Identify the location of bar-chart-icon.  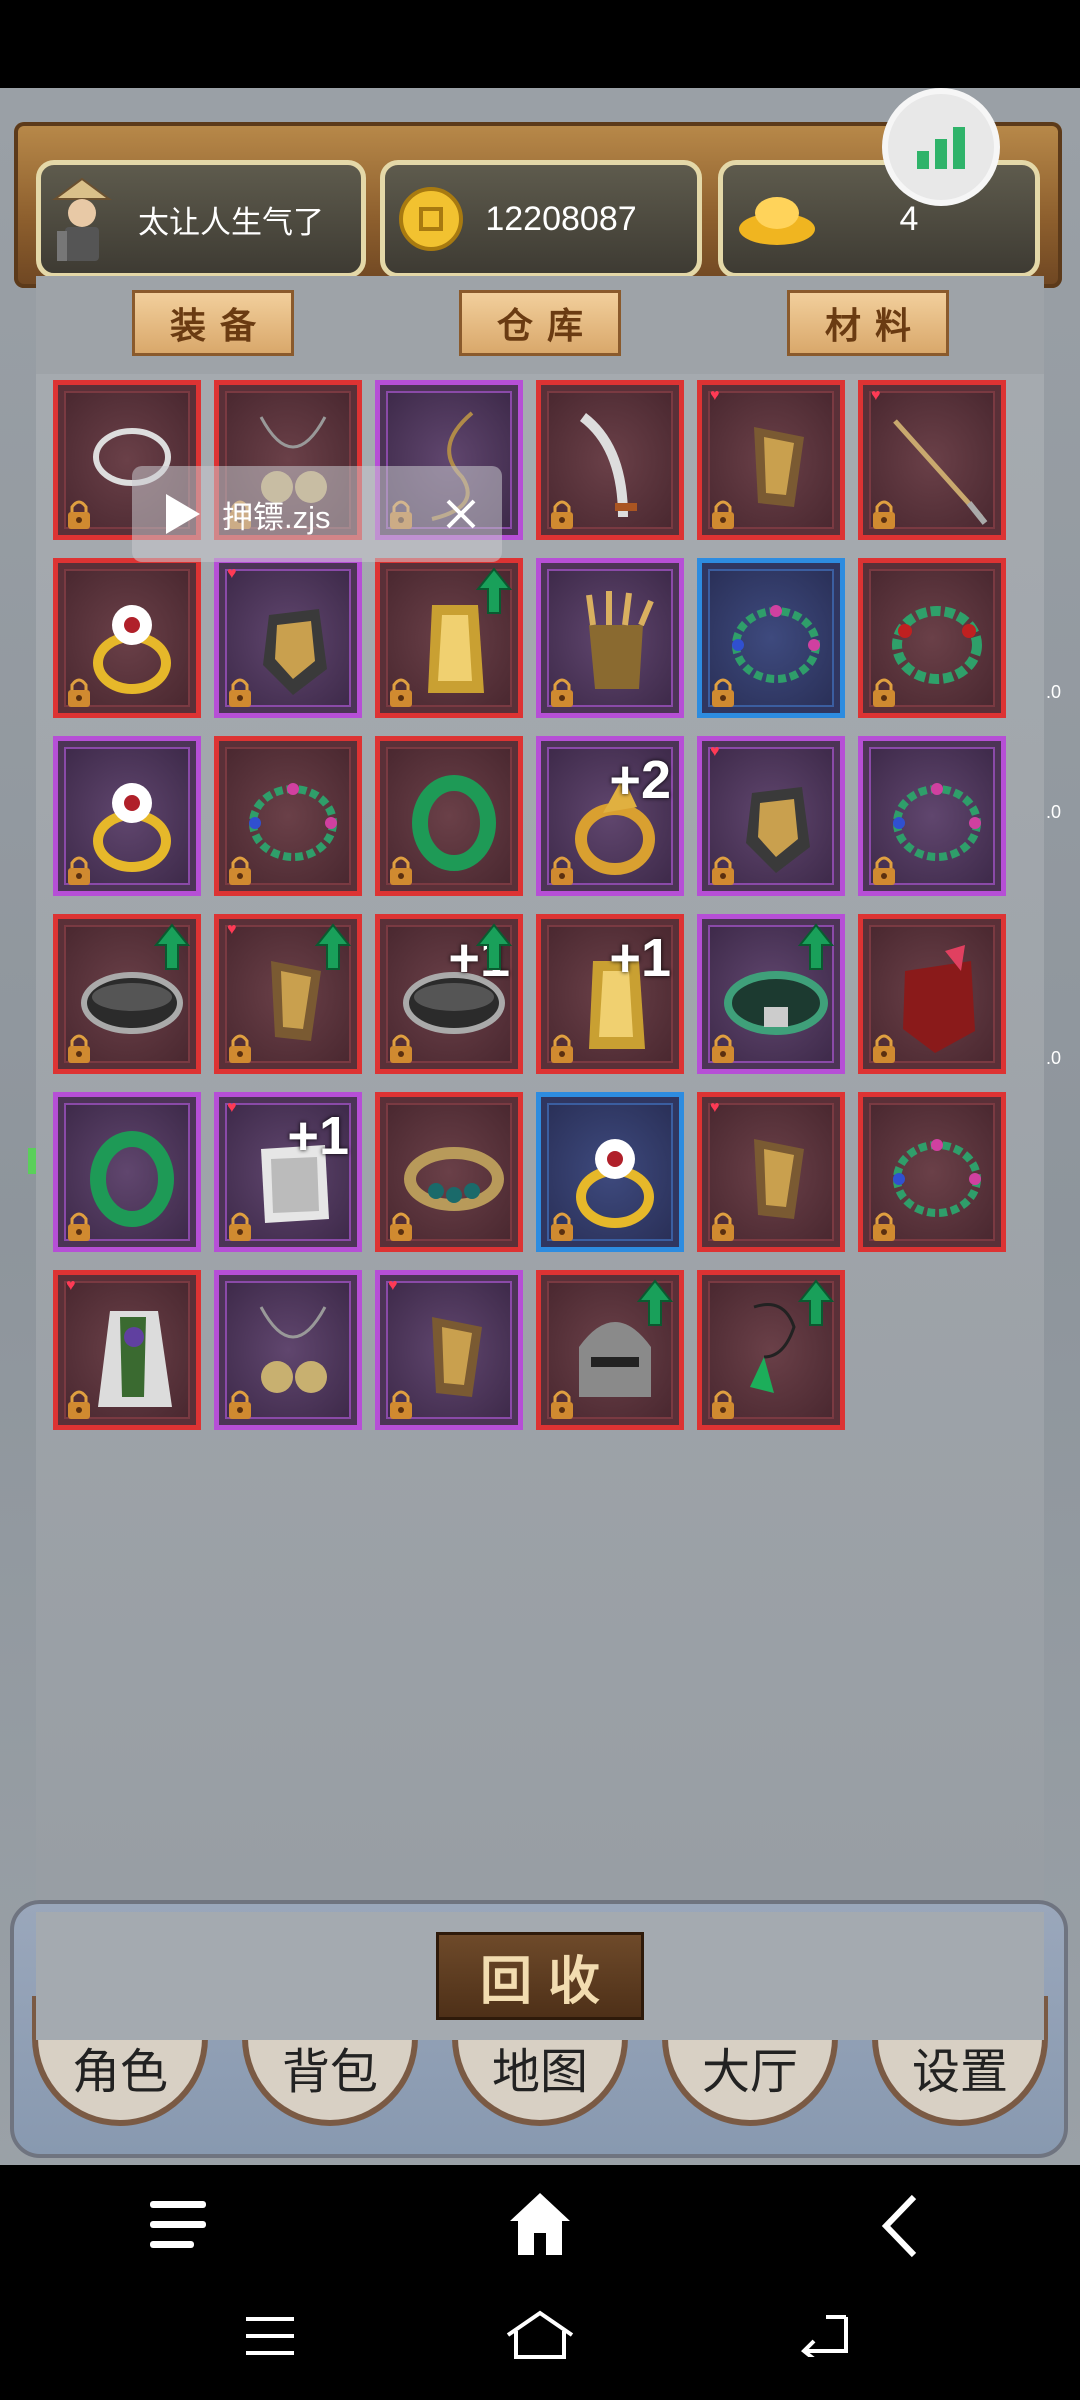
(941, 148).